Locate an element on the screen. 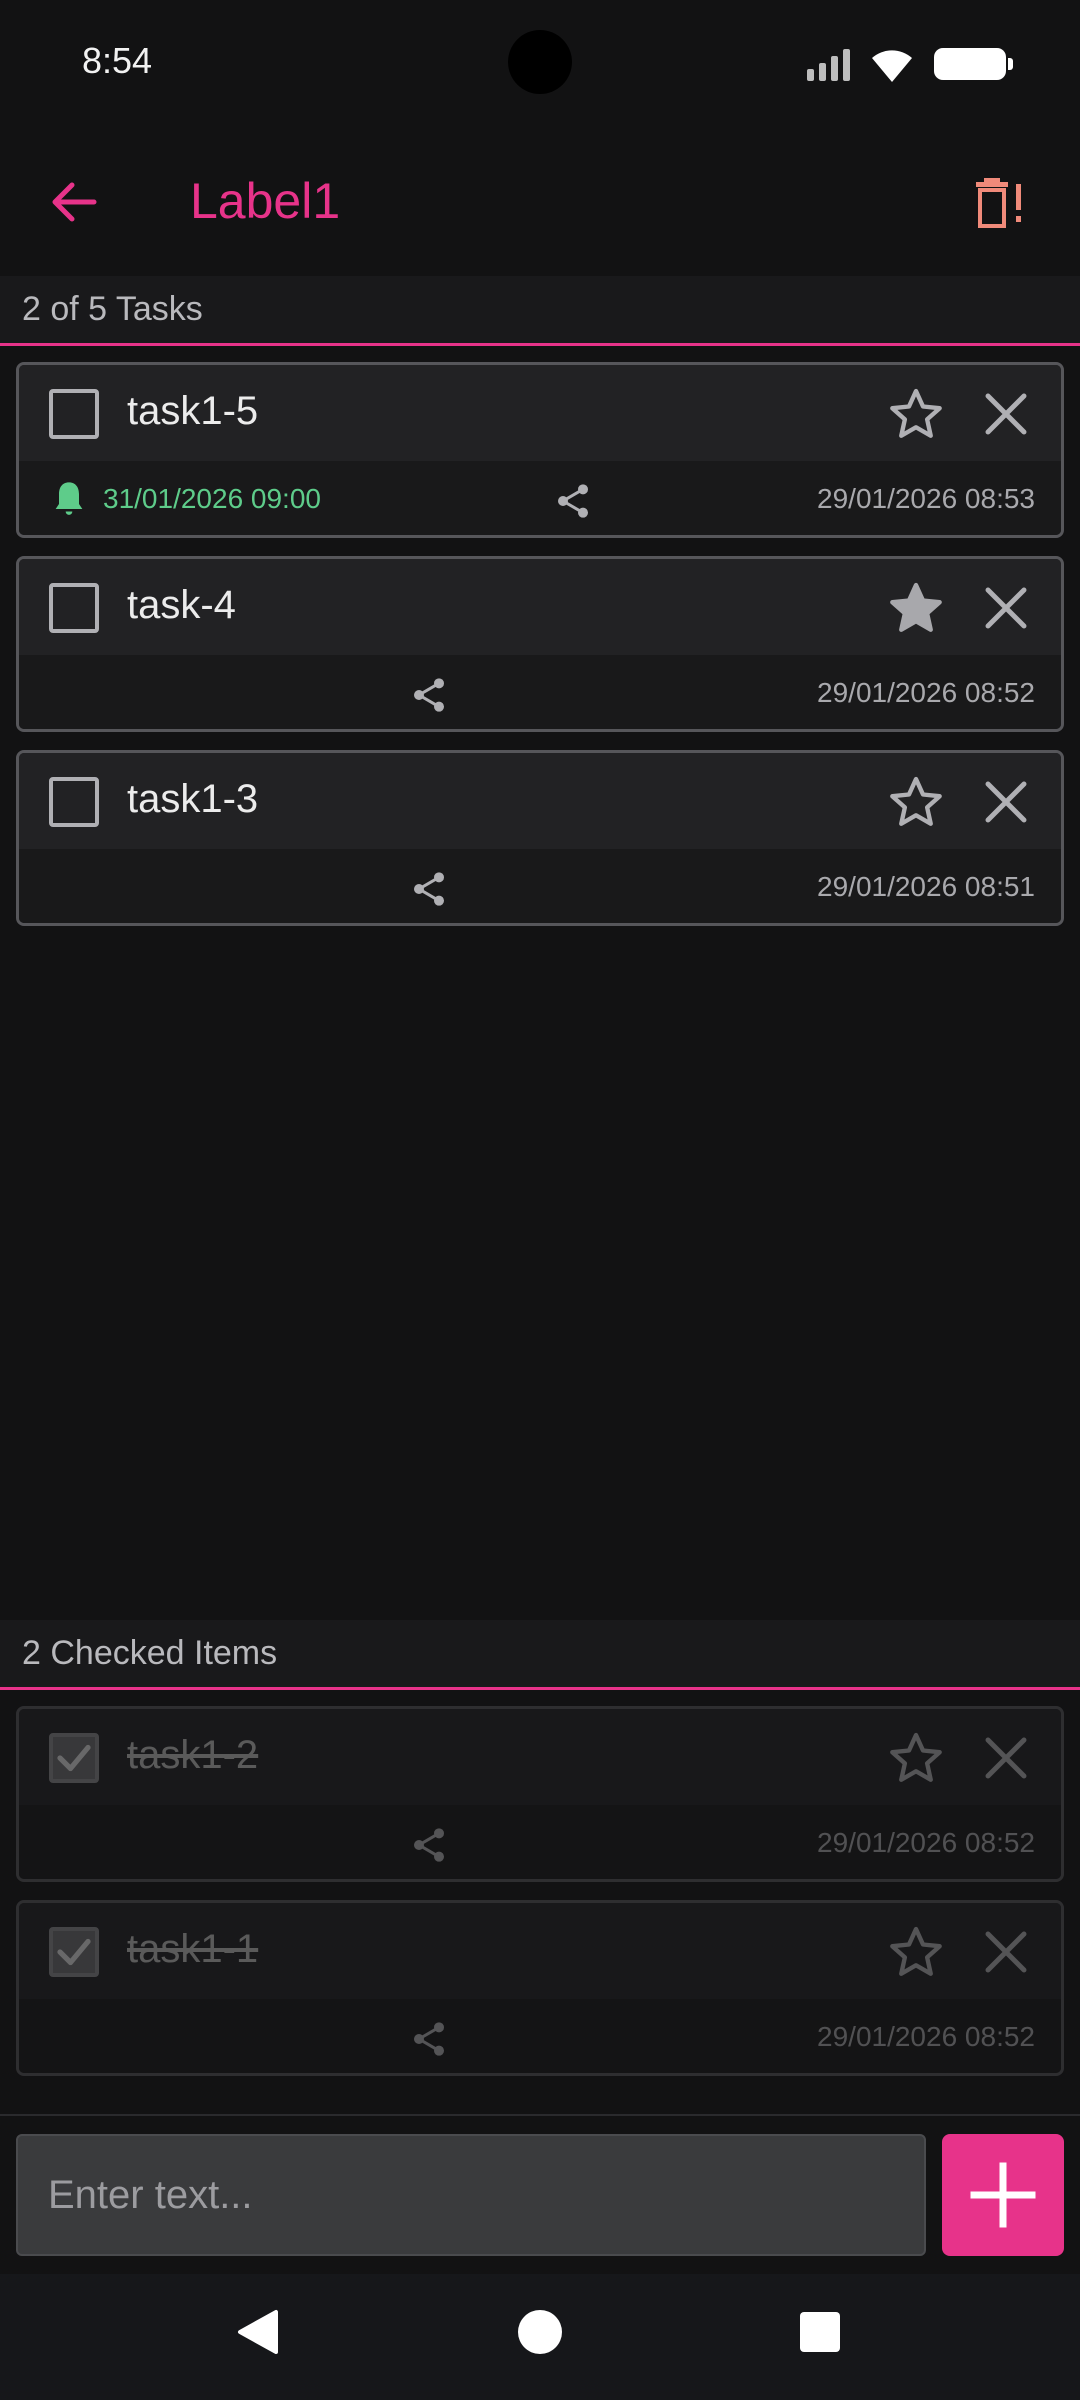 The image size is (1080, 2400). pending-section-header: 2 of 5 Tasks is located at coordinates (540, 311).